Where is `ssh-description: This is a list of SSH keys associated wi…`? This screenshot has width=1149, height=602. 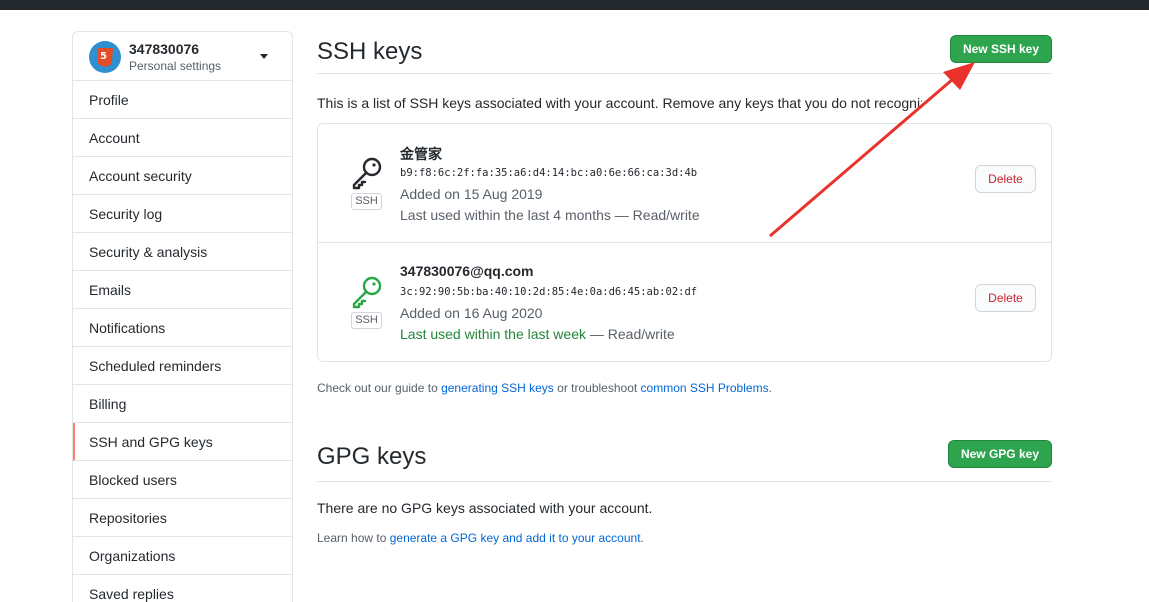 ssh-description: This is a list of SSH keys associated wi… is located at coordinates (619, 103).